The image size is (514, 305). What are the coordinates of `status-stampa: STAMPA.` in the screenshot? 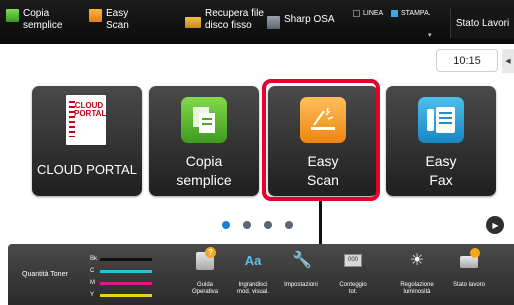 It's located at (411, 13).